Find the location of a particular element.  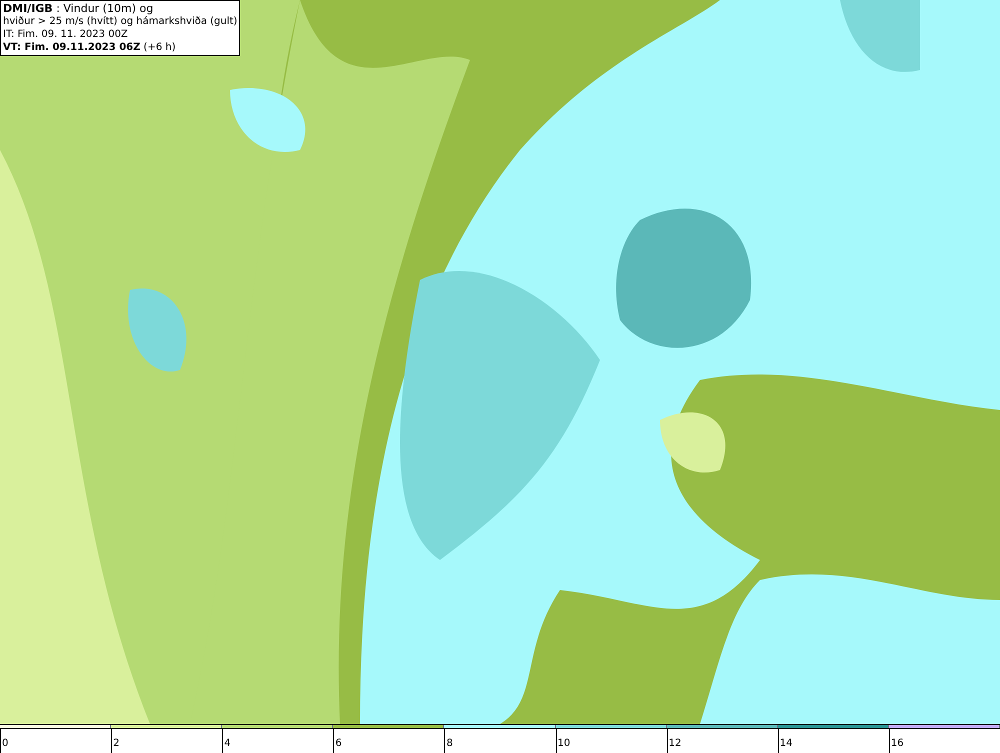

title-line: hviður > 25 m/s (hvítt) og hámarkshviða (gult) is located at coordinates (120, 21).